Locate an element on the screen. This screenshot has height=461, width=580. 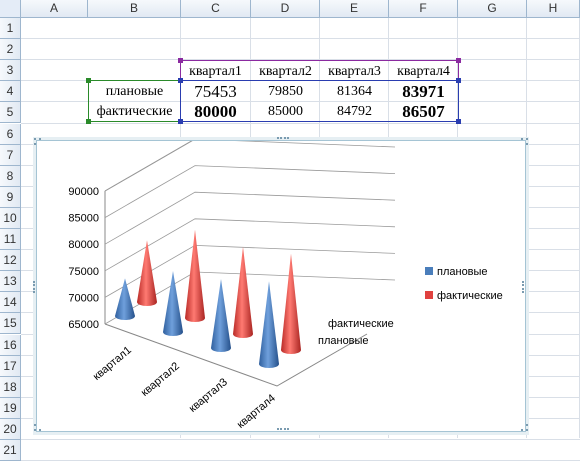
row-header-16: 16 is located at coordinates (10, 345).